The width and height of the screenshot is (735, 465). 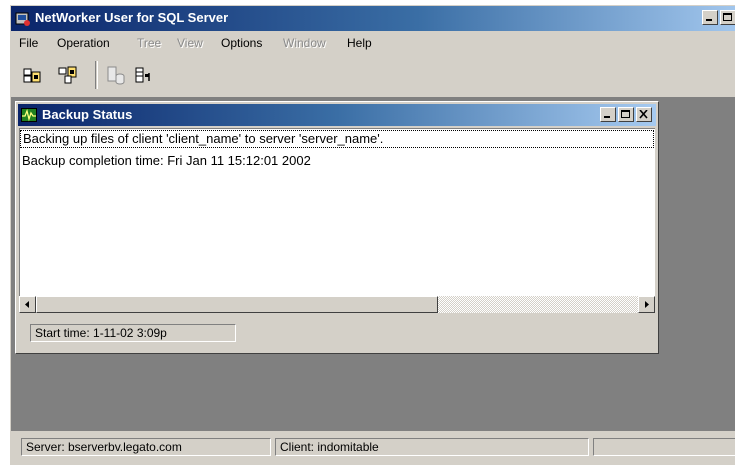 I want to click on menu-help: Help, so click(x=359, y=43).